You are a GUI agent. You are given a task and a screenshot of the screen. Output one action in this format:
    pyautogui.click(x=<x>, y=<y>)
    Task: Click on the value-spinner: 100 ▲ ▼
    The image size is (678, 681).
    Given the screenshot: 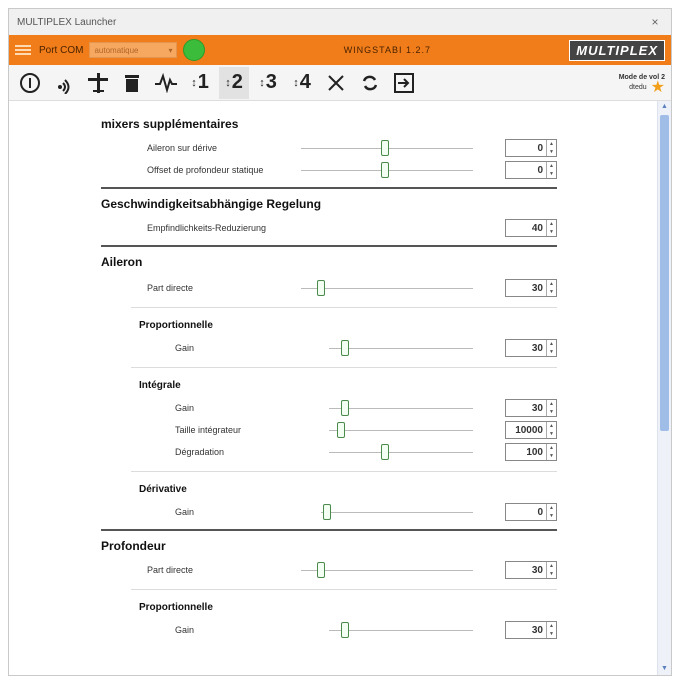 What is the action you would take?
    pyautogui.click(x=531, y=452)
    